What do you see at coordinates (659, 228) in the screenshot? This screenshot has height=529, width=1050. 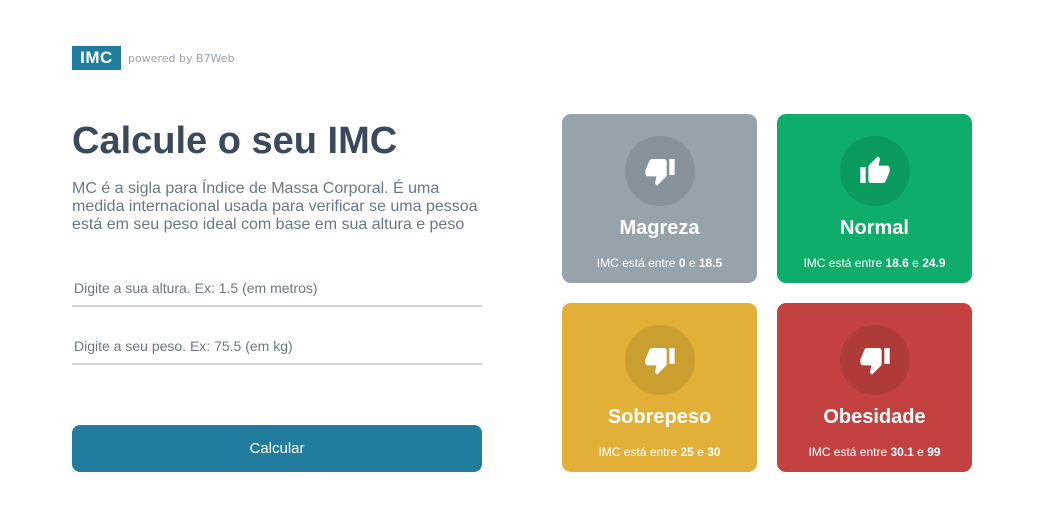 I see `card-title: Magreza` at bounding box center [659, 228].